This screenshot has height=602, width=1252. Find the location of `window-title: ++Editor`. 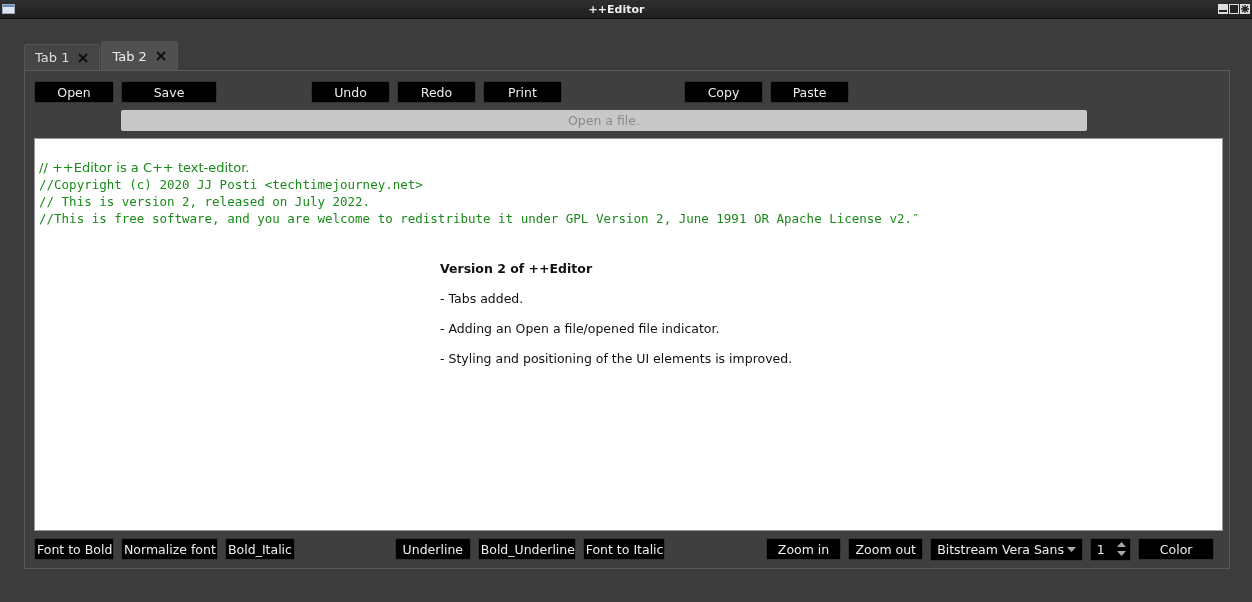

window-title: ++Editor is located at coordinates (616, 9).